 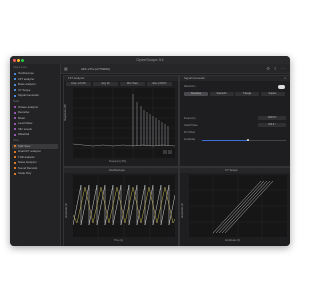 I want to click on xy-chart, so click(x=238, y=206).